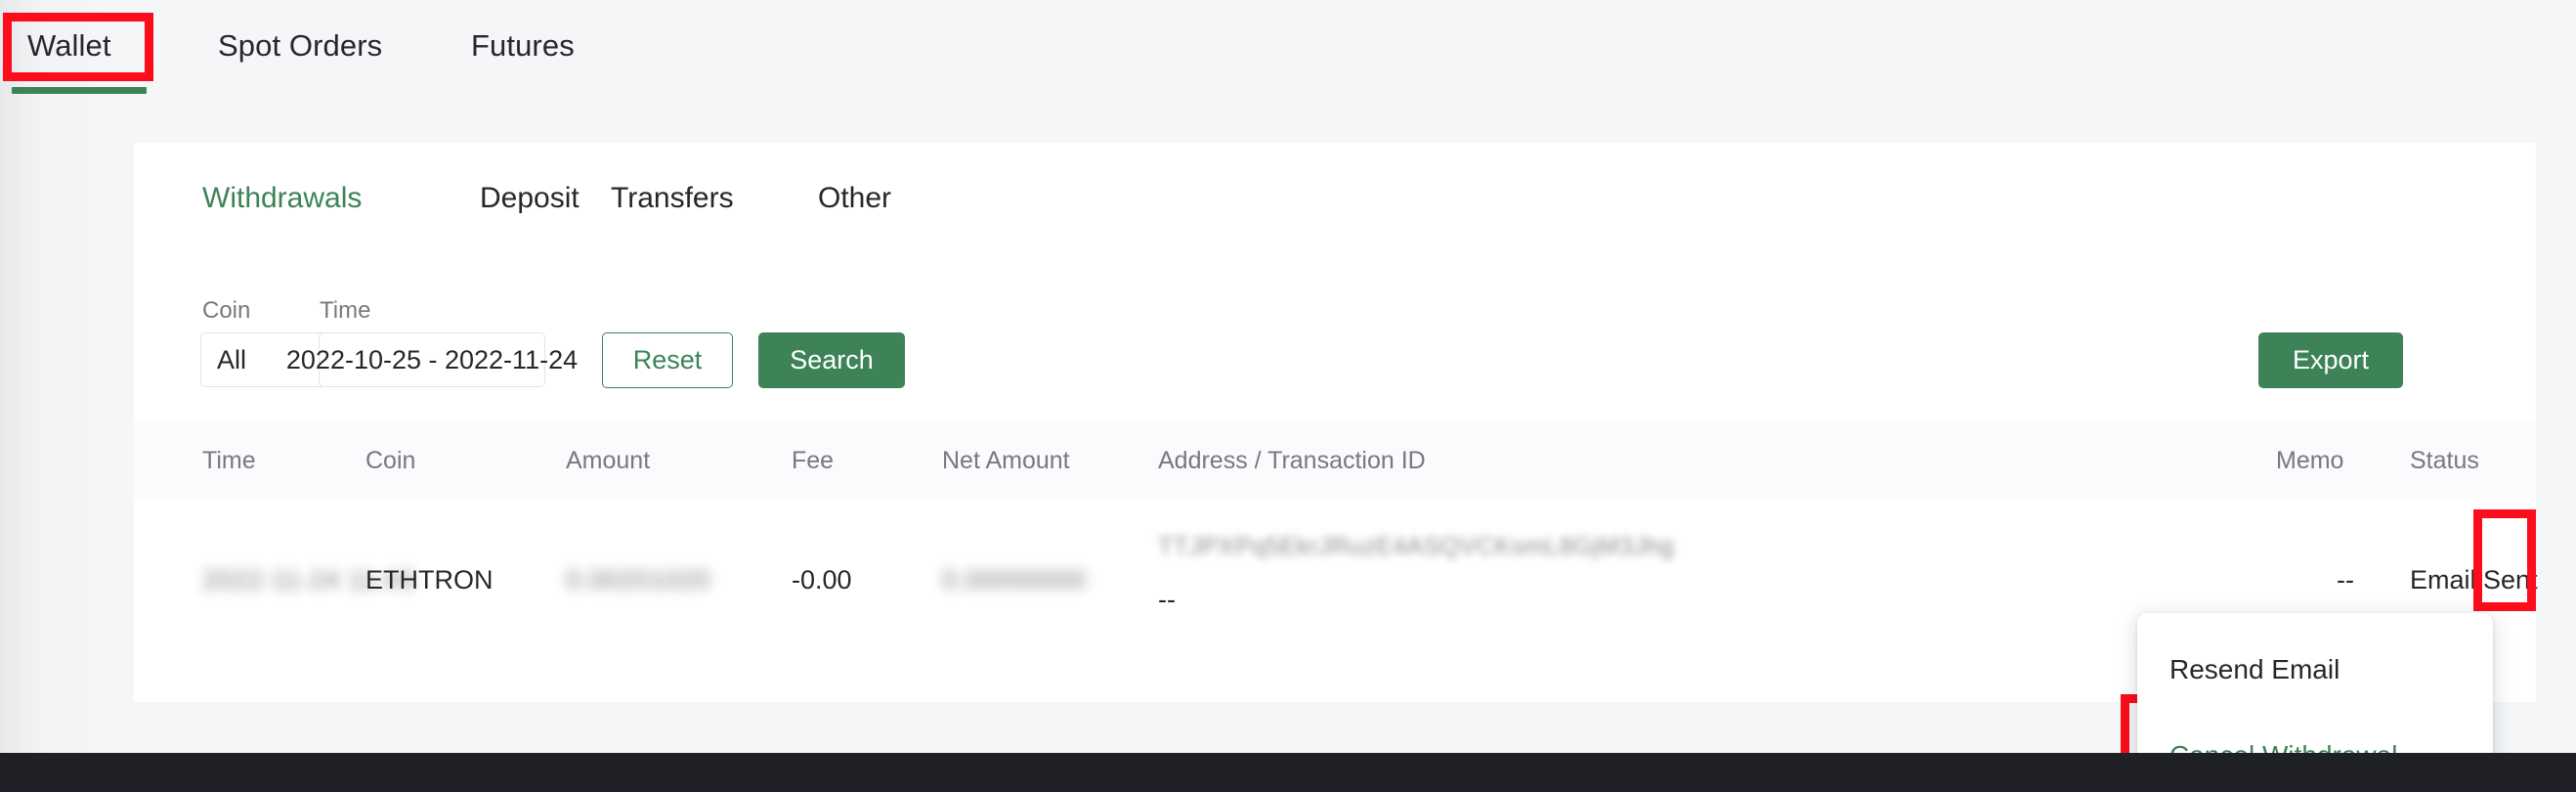 This screenshot has width=2576, height=792. I want to click on column-header-memo: Memo, so click(2310, 460).